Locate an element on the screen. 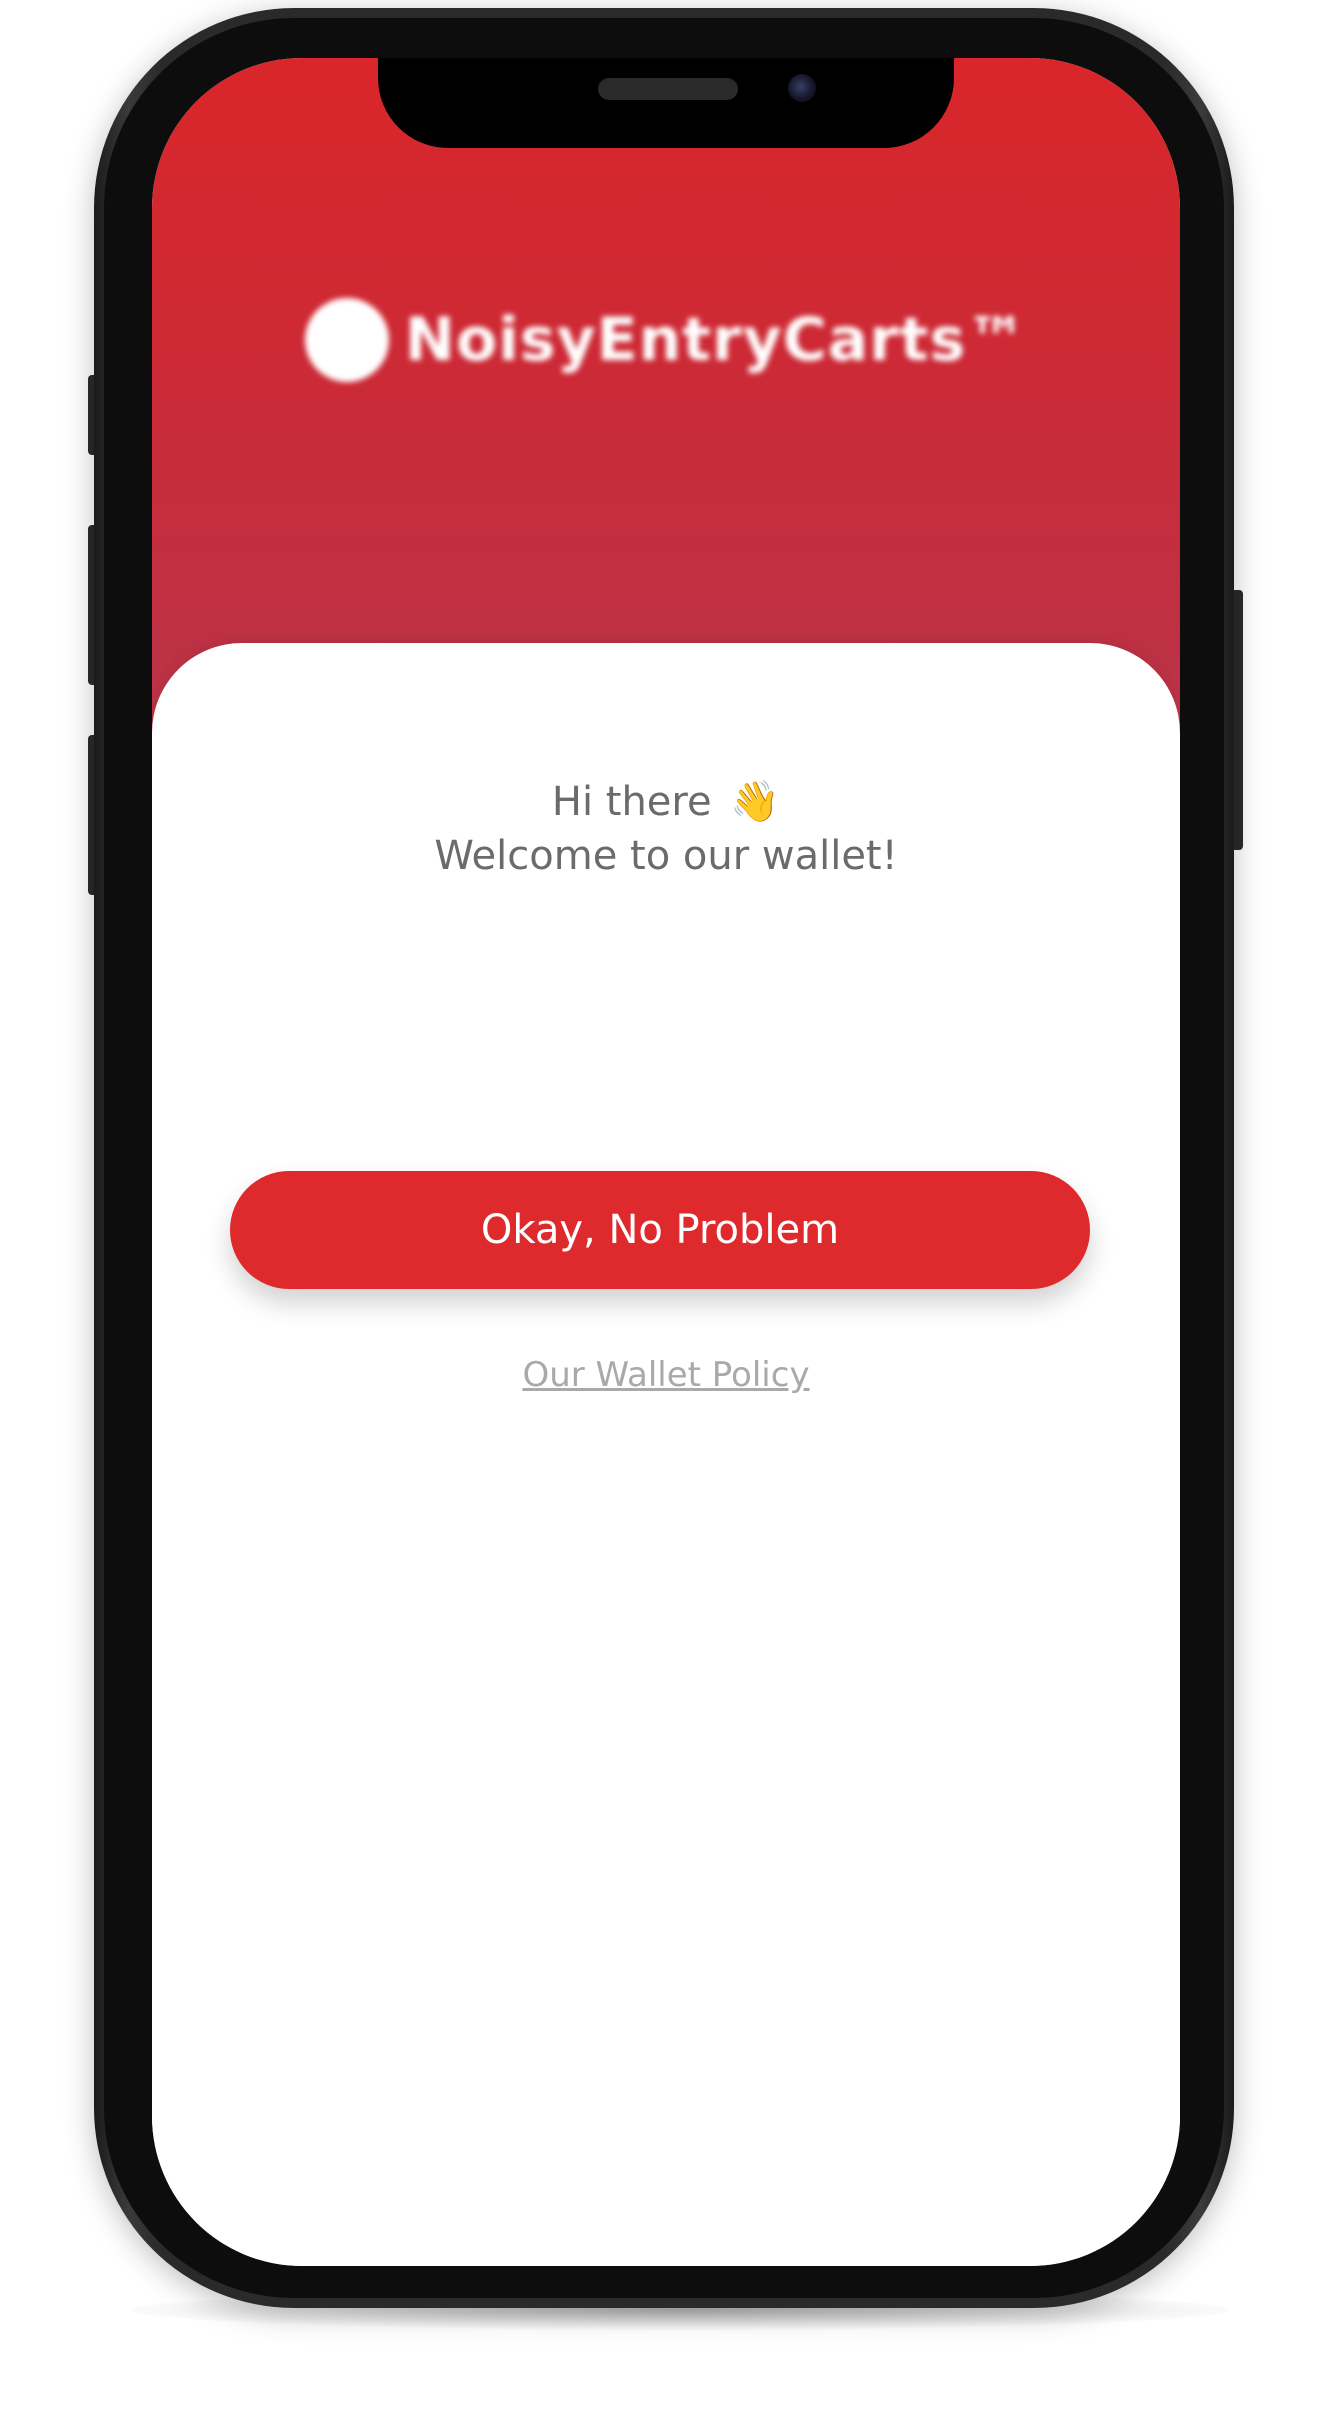 This screenshot has width=1339, height=2416. greeting-text: Hi there is located at coordinates (631, 802).